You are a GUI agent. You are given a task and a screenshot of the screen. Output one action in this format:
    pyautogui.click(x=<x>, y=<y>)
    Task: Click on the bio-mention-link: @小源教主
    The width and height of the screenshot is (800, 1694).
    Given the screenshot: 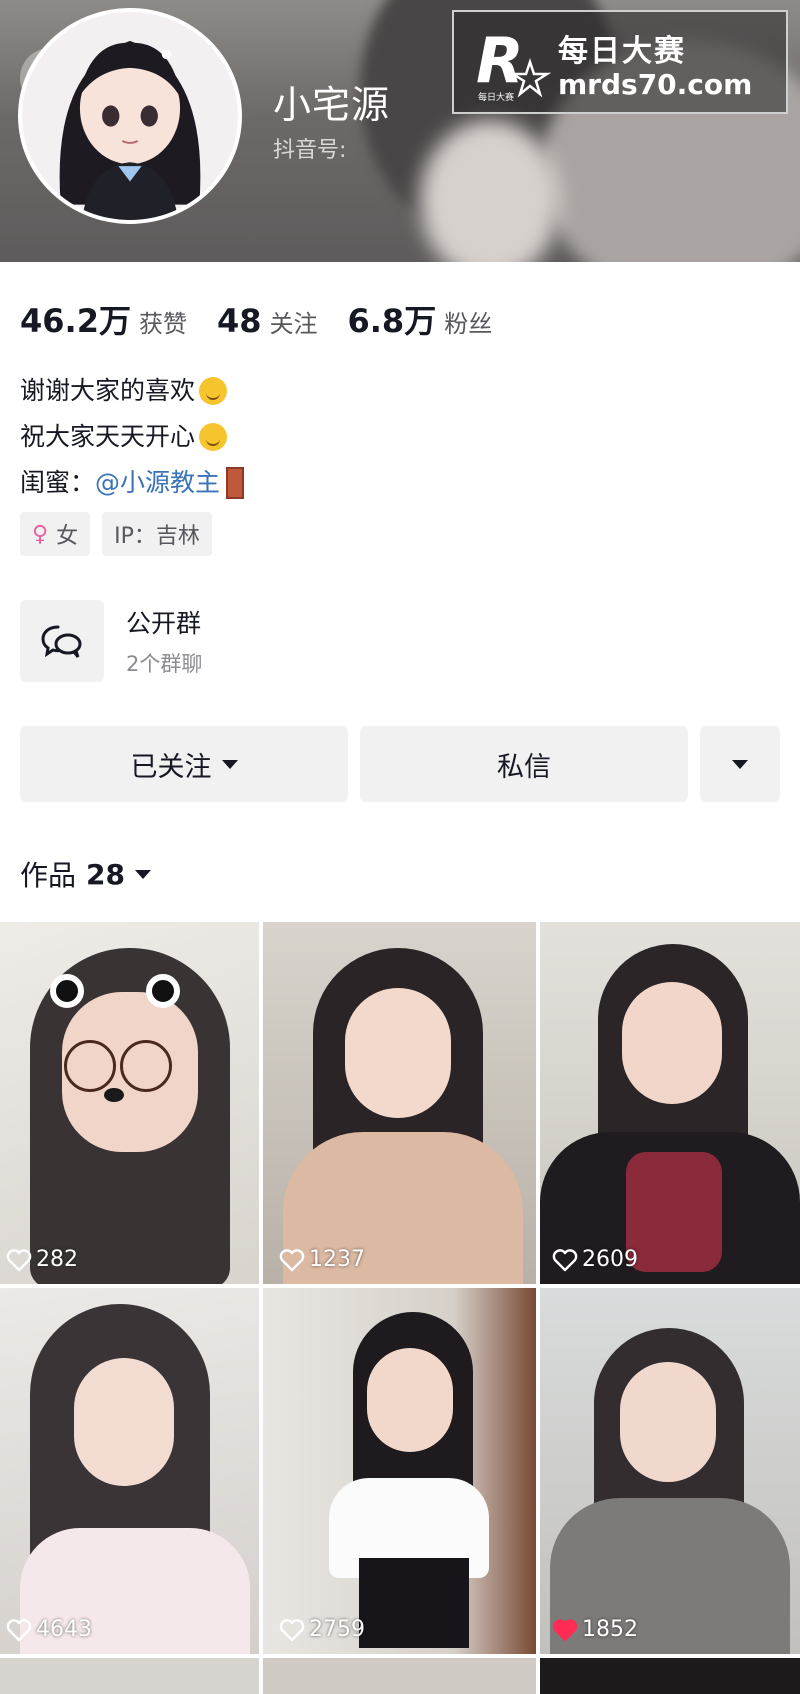 What is the action you would take?
    pyautogui.click(x=157, y=483)
    